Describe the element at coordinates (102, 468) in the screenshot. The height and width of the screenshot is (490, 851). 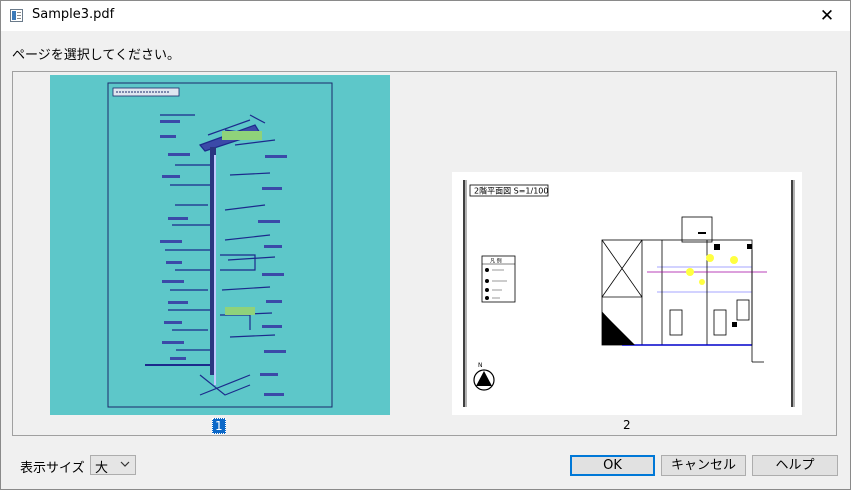
I see `display-size-value: 大` at that location.